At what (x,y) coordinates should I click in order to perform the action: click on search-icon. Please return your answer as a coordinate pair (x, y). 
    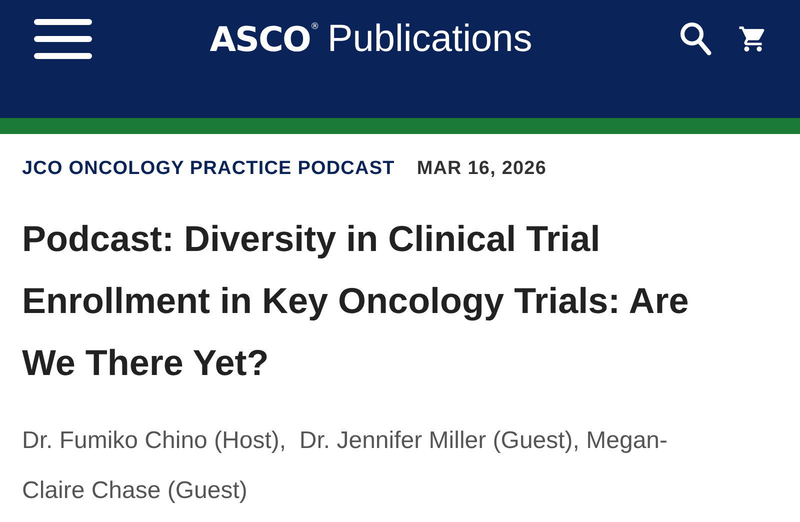
    Looking at the image, I should click on (696, 39).